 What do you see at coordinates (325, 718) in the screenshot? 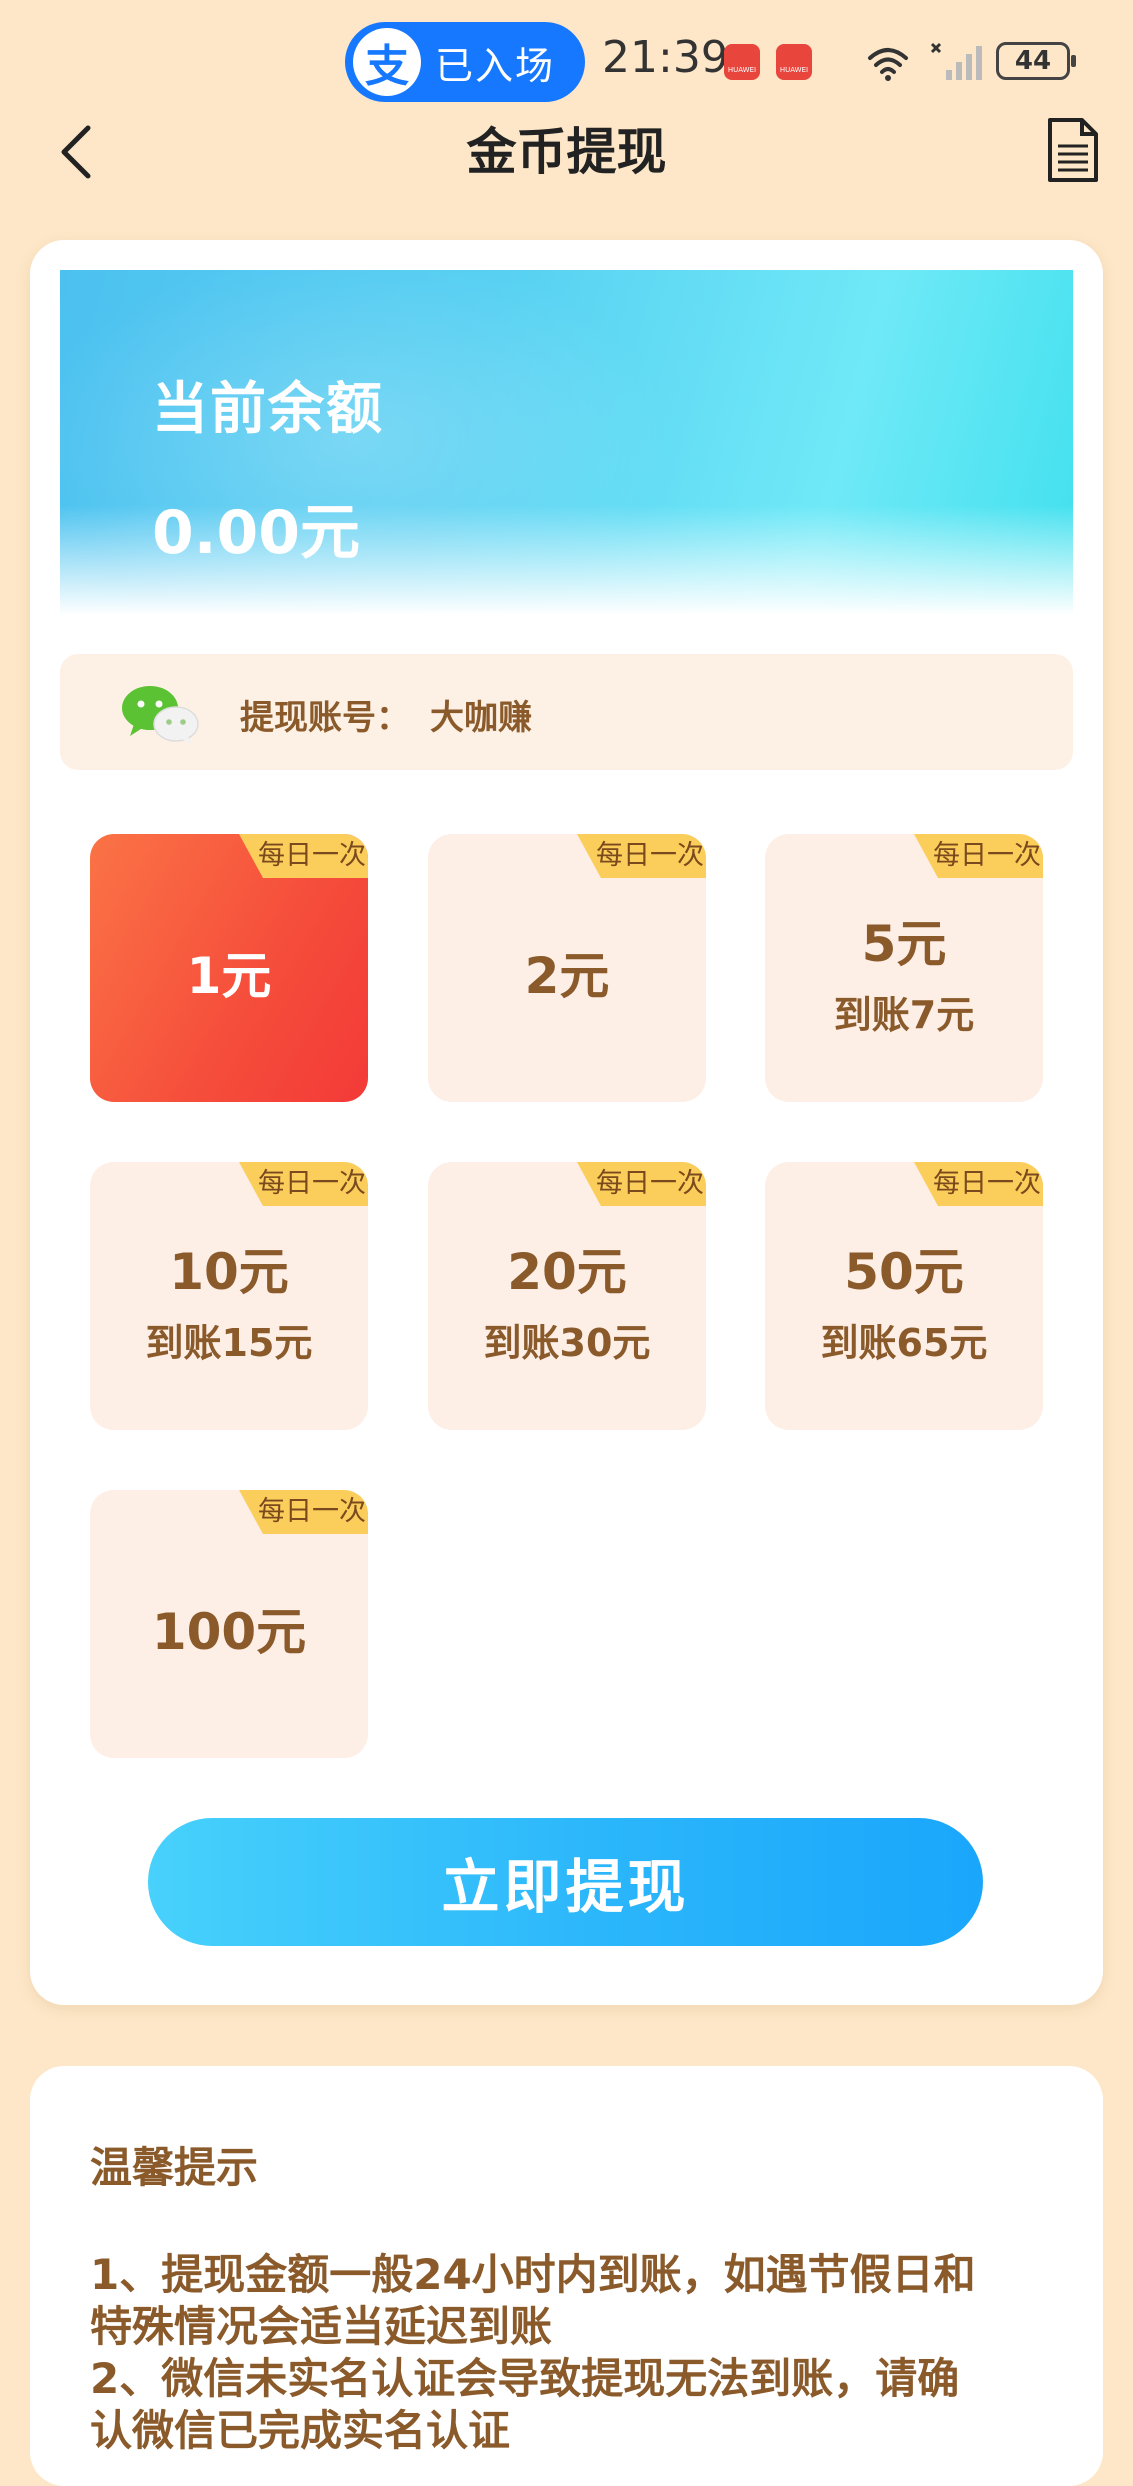
I see `account-label: 提现账号：` at bounding box center [325, 718].